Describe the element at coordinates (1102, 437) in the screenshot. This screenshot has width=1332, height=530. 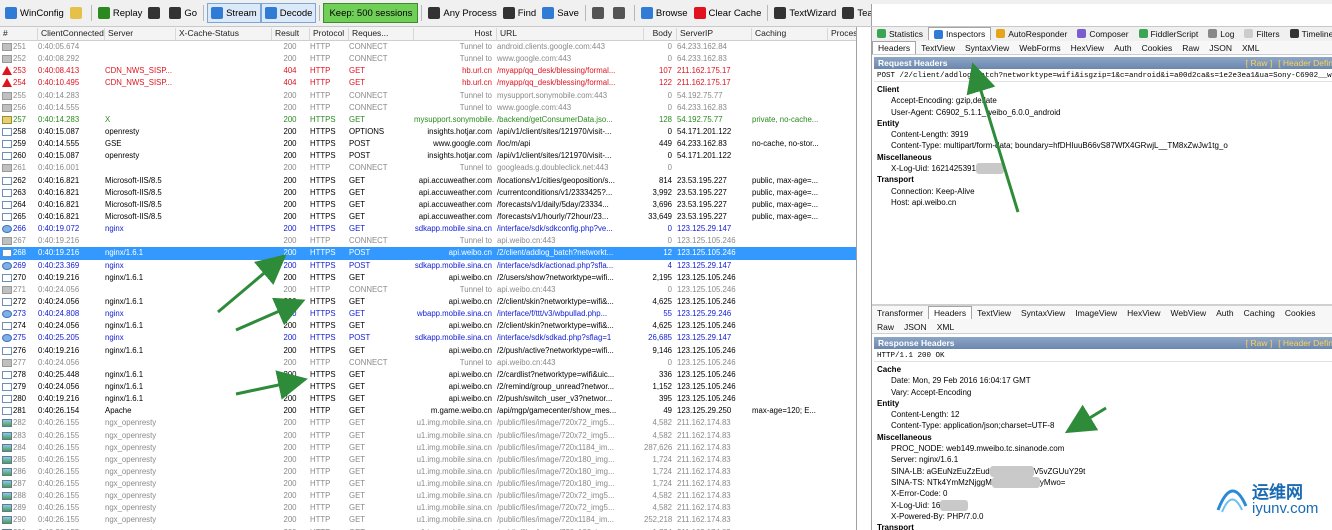
I see `header-group-miscellaneous: Miscellaneous` at that location.